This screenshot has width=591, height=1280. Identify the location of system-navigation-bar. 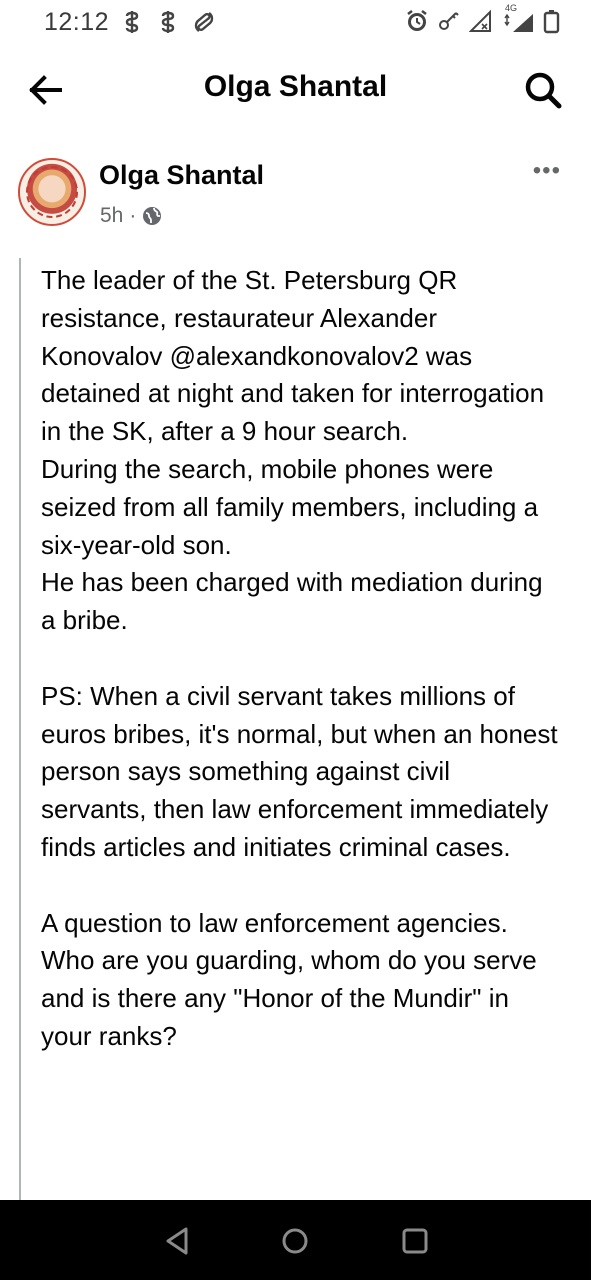
(295, 1240).